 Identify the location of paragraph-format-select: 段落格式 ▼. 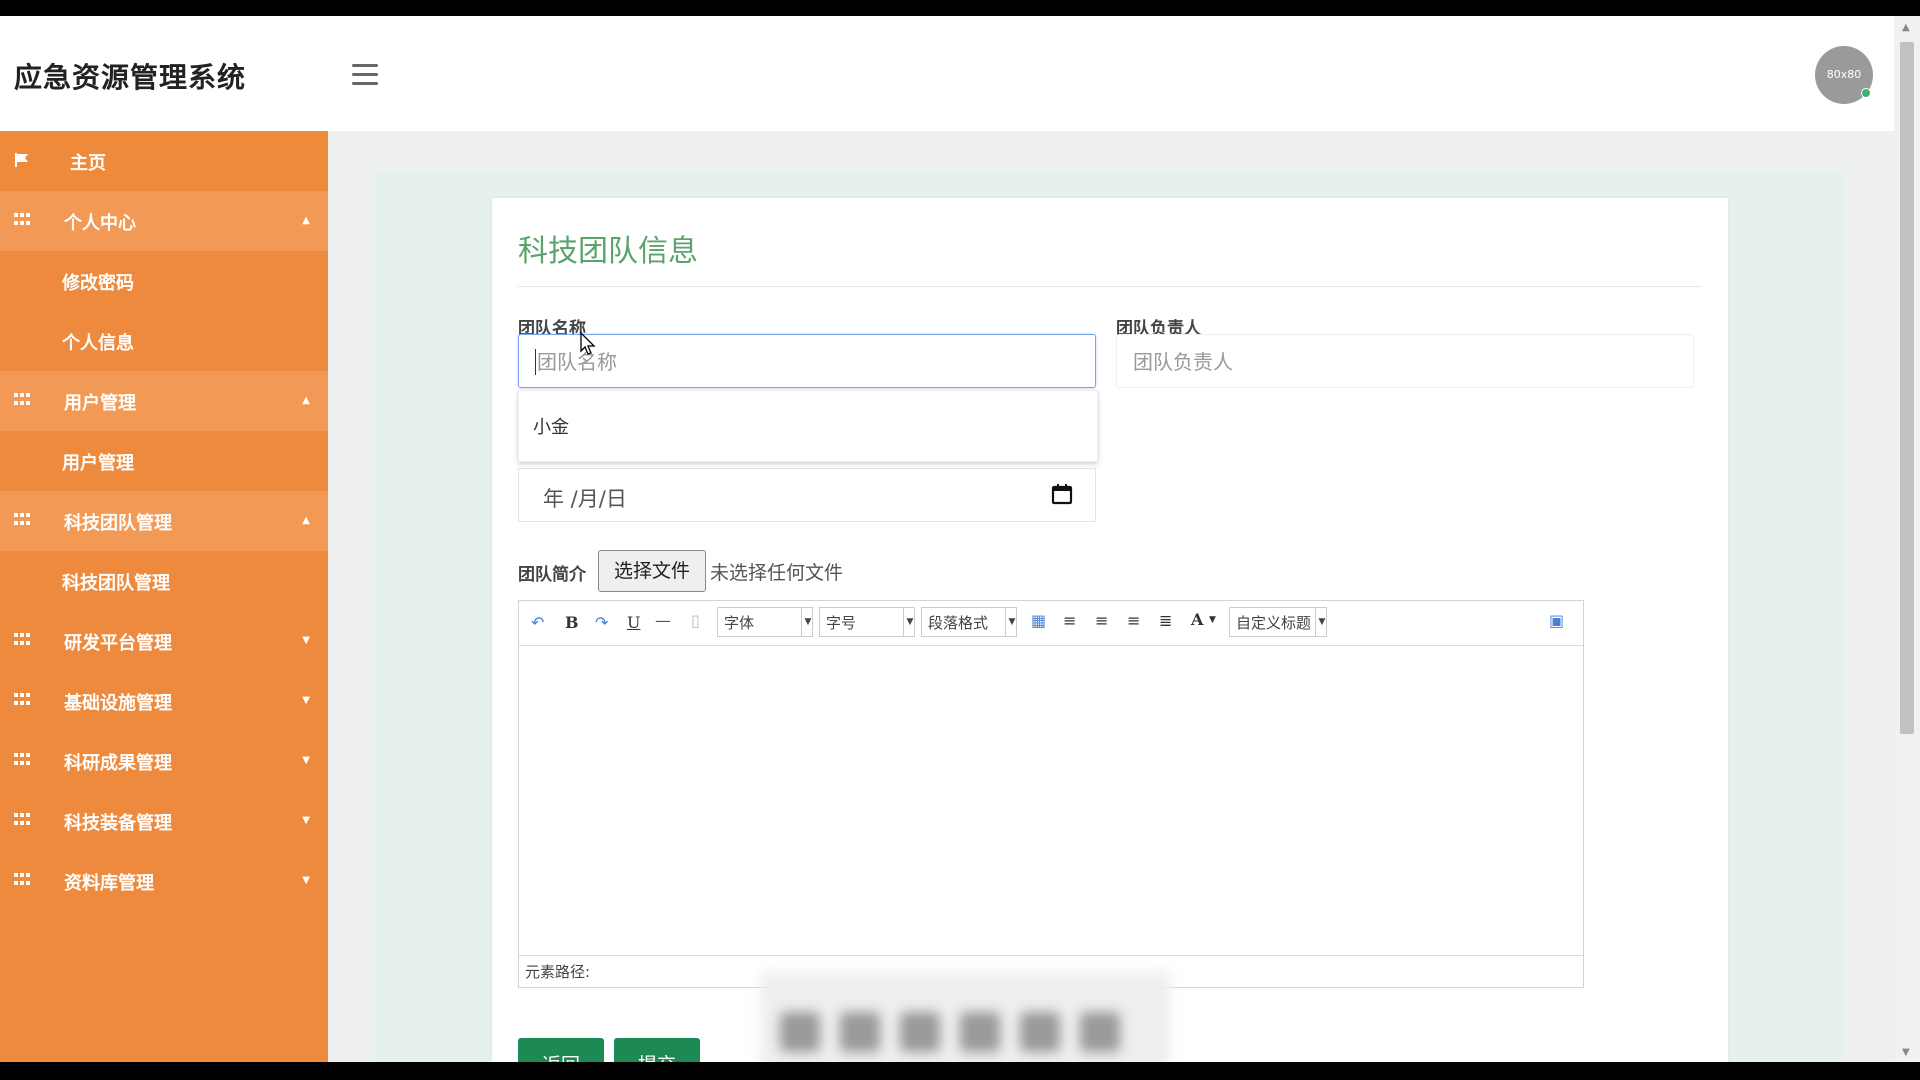
(969, 622).